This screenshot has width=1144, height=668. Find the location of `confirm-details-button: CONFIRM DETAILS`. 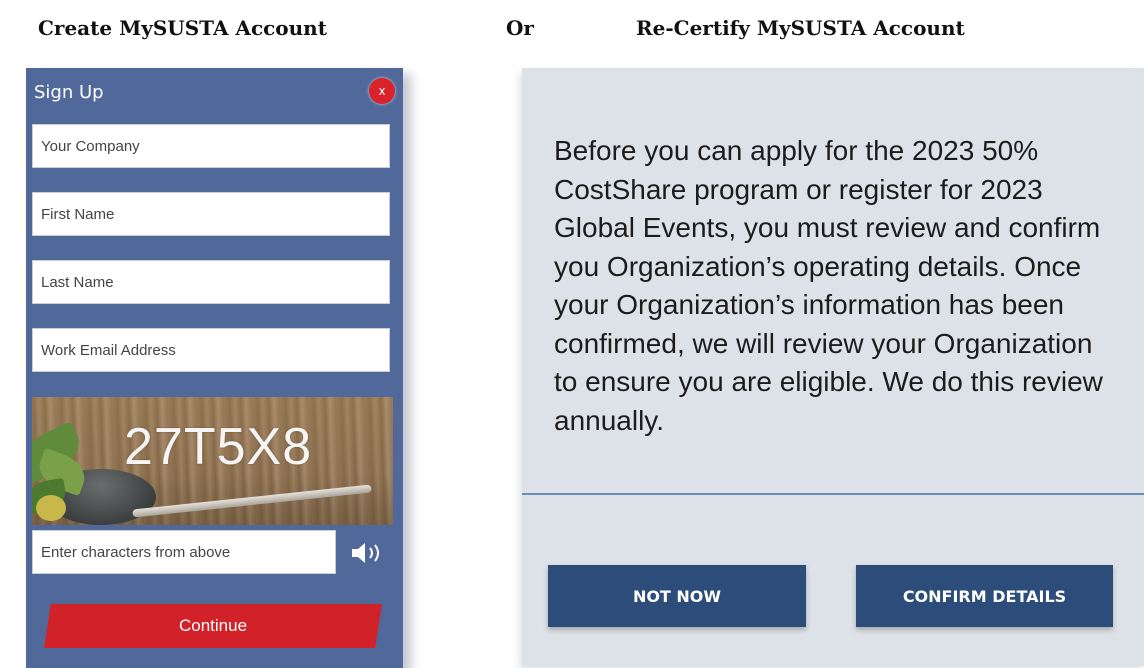

confirm-details-button: CONFIRM DETAILS is located at coordinates (984, 596).